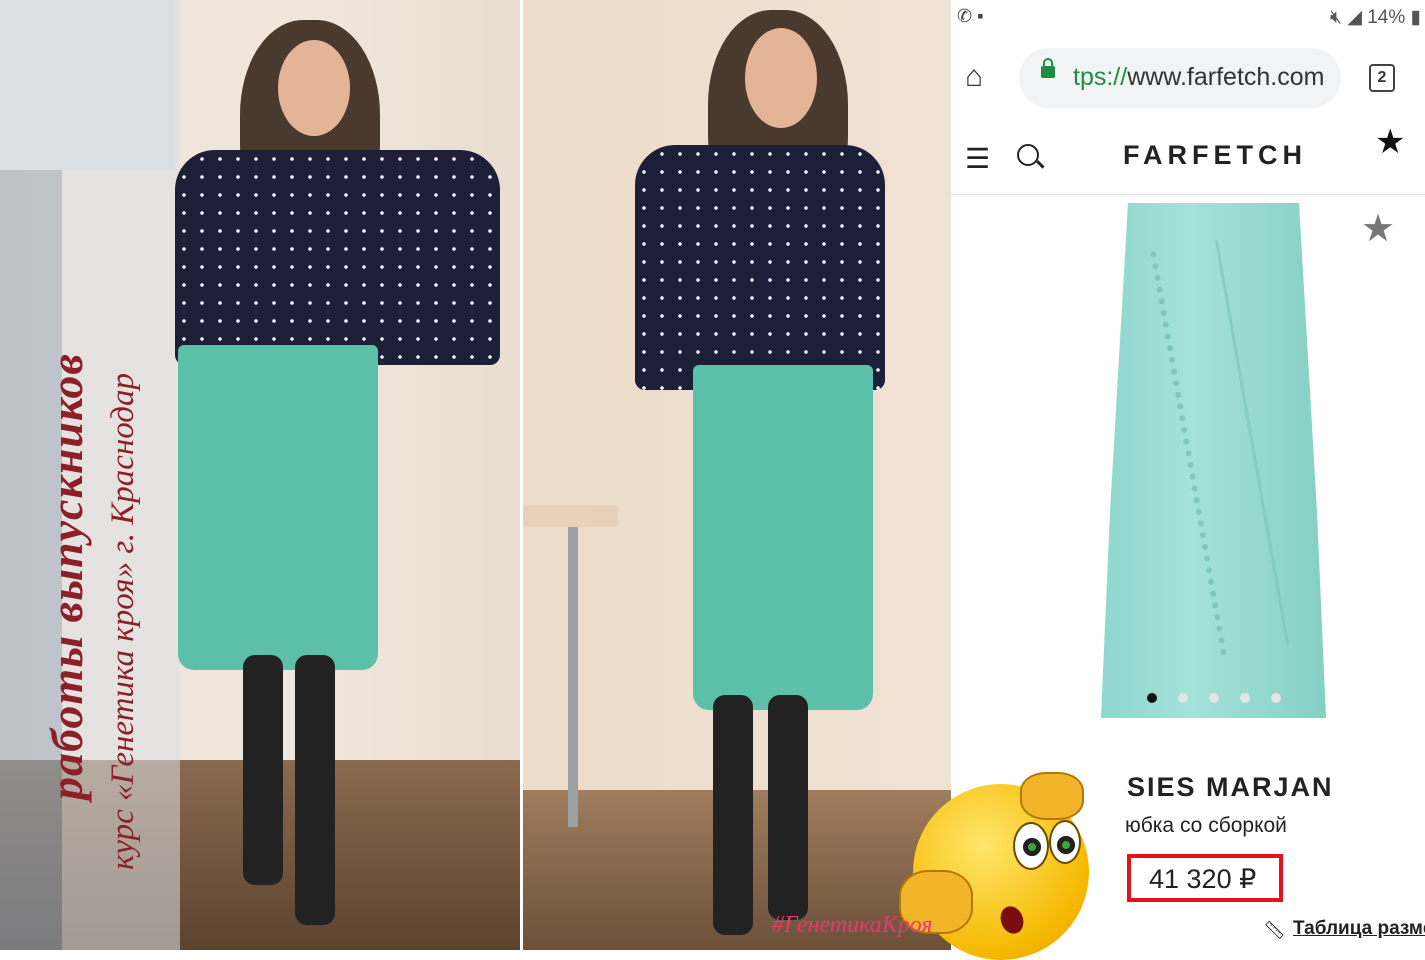  I want to click on mute-icon: 🔇︎, so click(1336, 17).